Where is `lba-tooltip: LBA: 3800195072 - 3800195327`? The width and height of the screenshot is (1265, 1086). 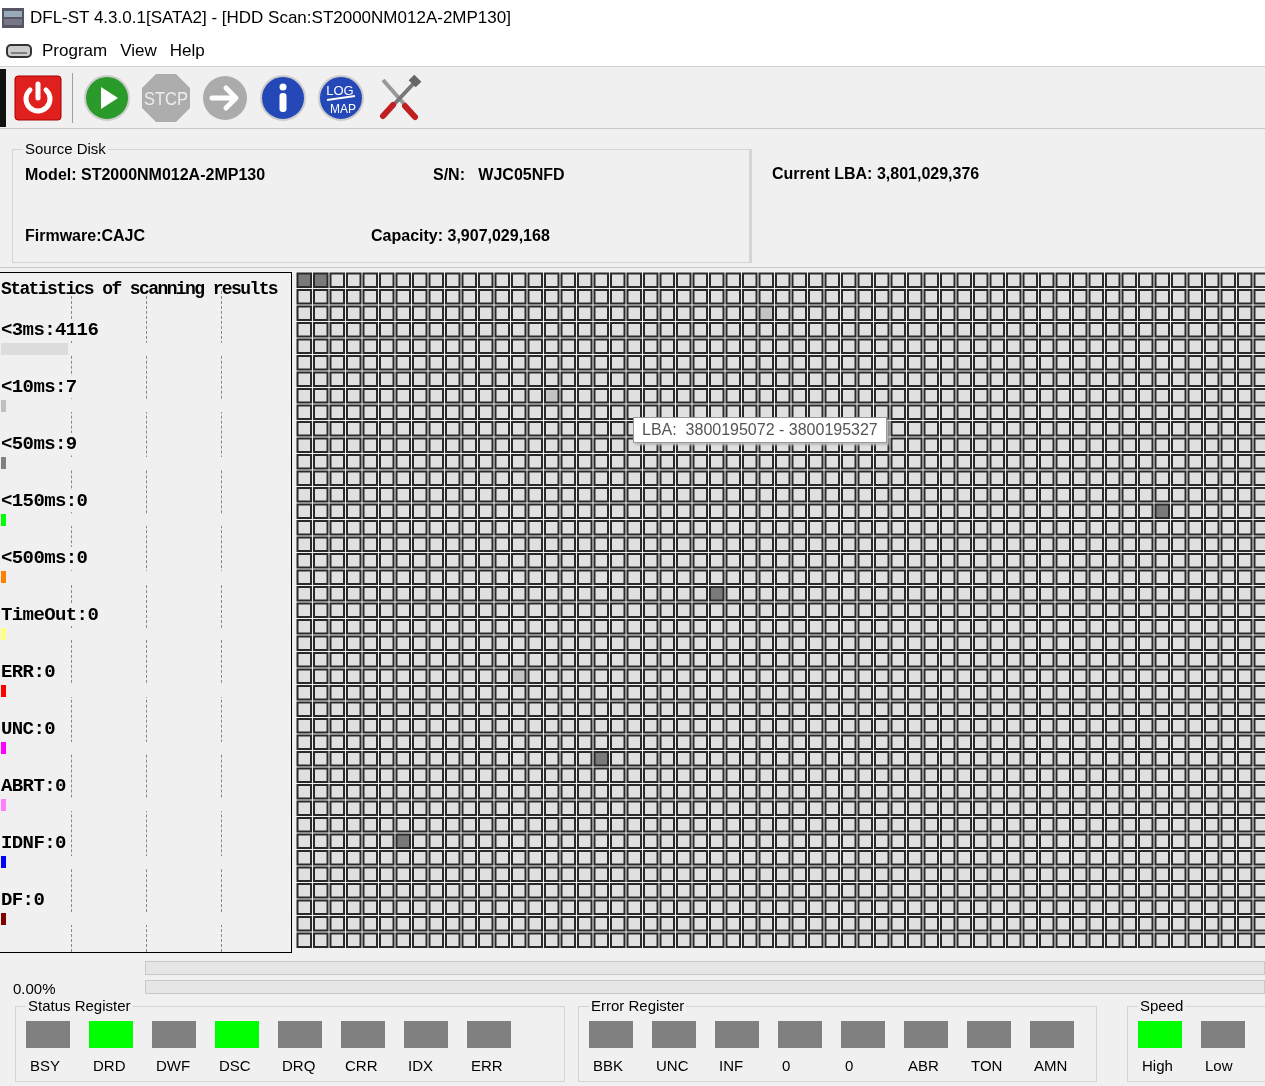
lba-tooltip: LBA: 3800195072 - 3800195327 is located at coordinates (760, 430).